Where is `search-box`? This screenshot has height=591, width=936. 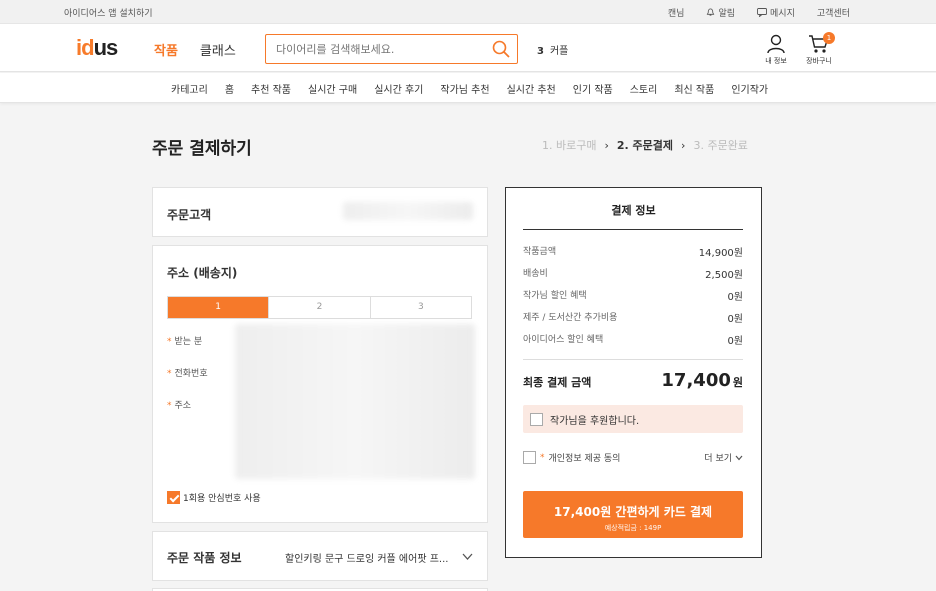 search-box is located at coordinates (391, 49).